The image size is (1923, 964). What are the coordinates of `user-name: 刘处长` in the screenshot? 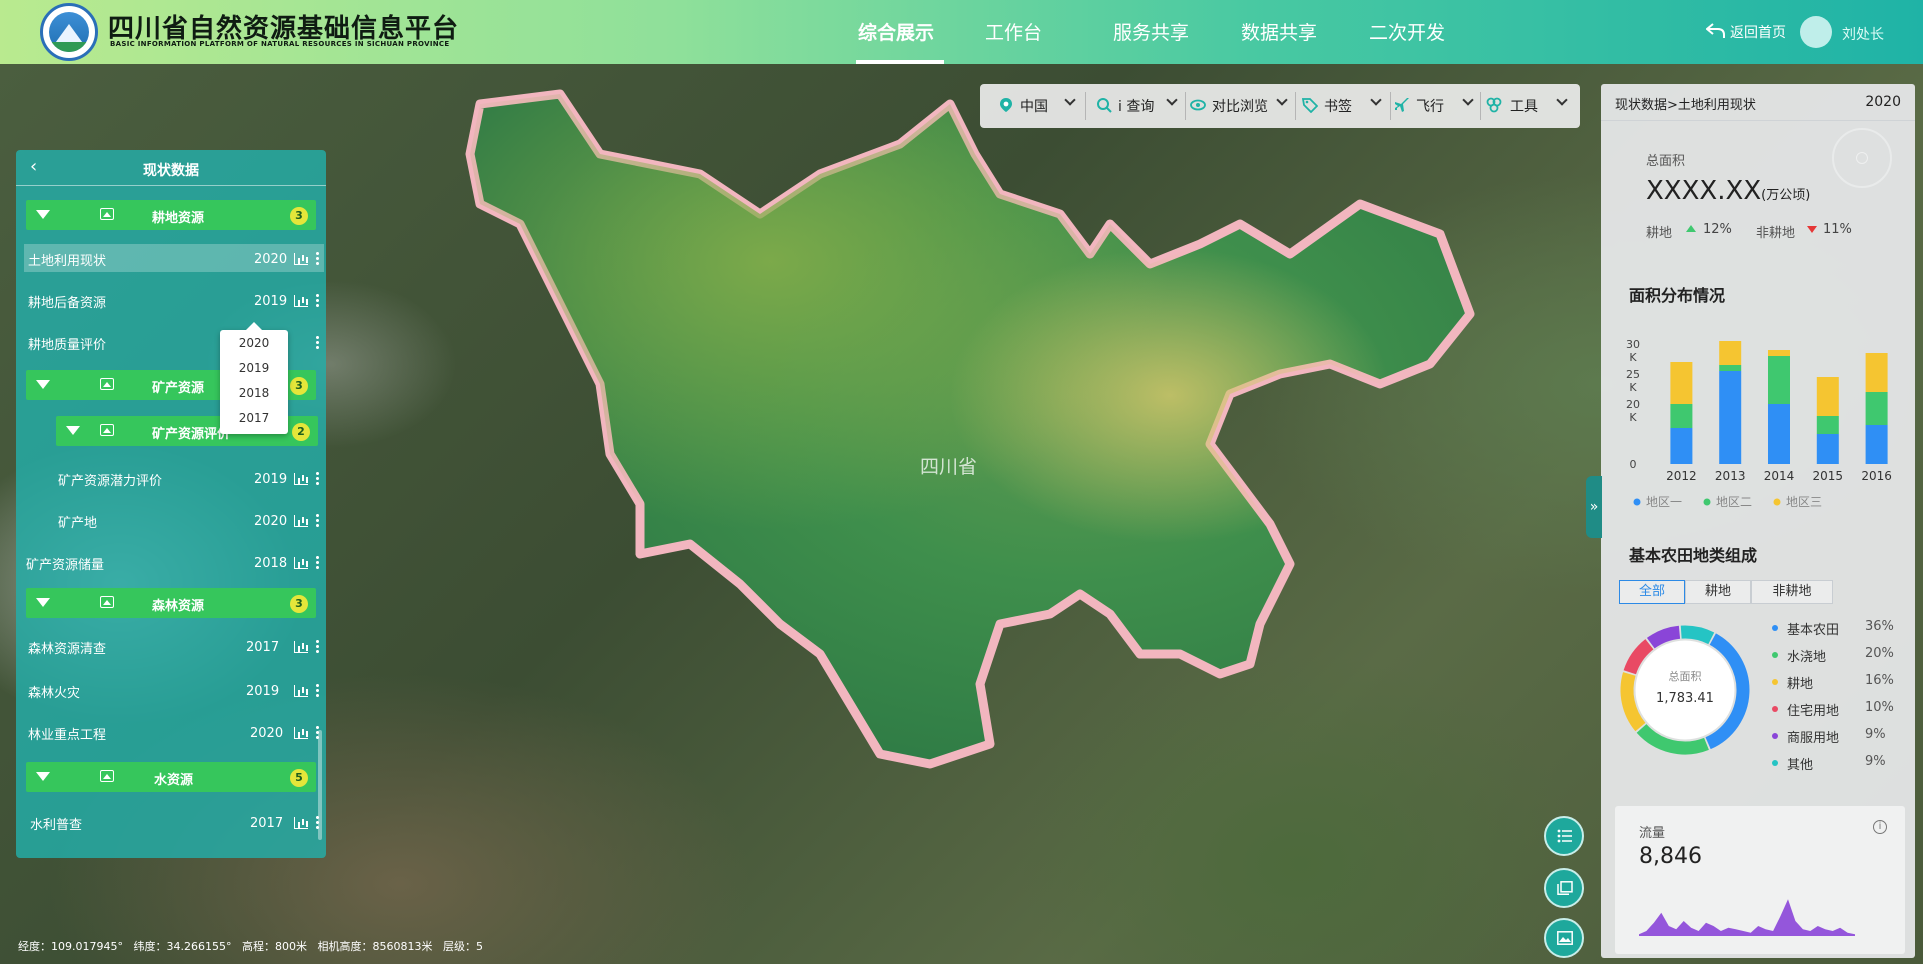 It's located at (1863, 34).